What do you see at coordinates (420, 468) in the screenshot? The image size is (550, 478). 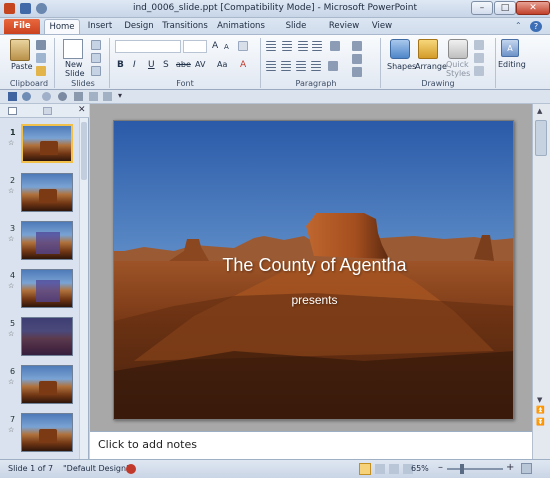 I see `zoom-level: 65%` at bounding box center [420, 468].